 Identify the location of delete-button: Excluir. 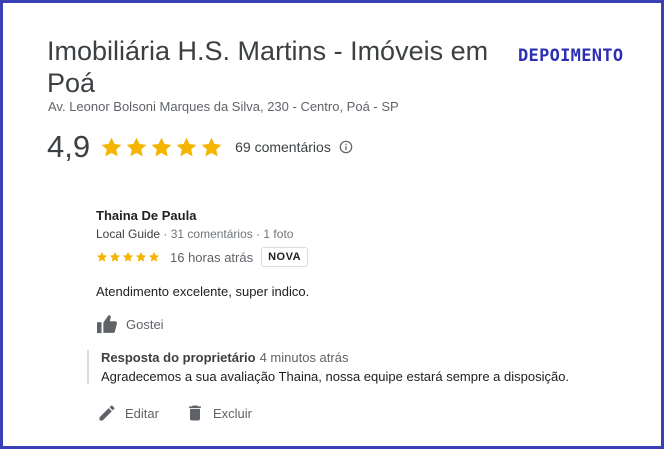
(218, 413).